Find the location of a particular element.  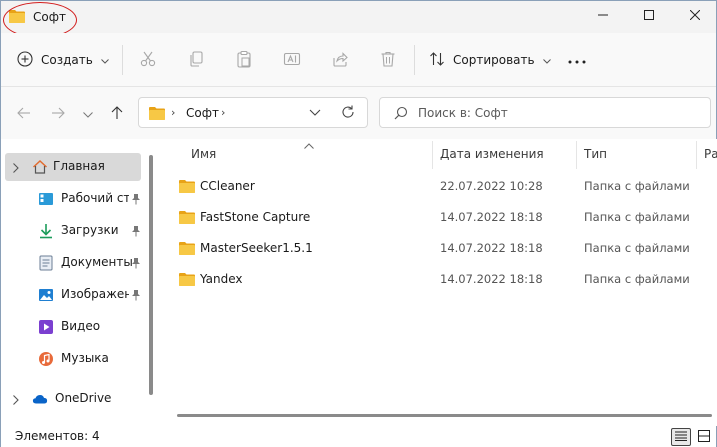

file-name: FastStone Capture is located at coordinates (255, 217).